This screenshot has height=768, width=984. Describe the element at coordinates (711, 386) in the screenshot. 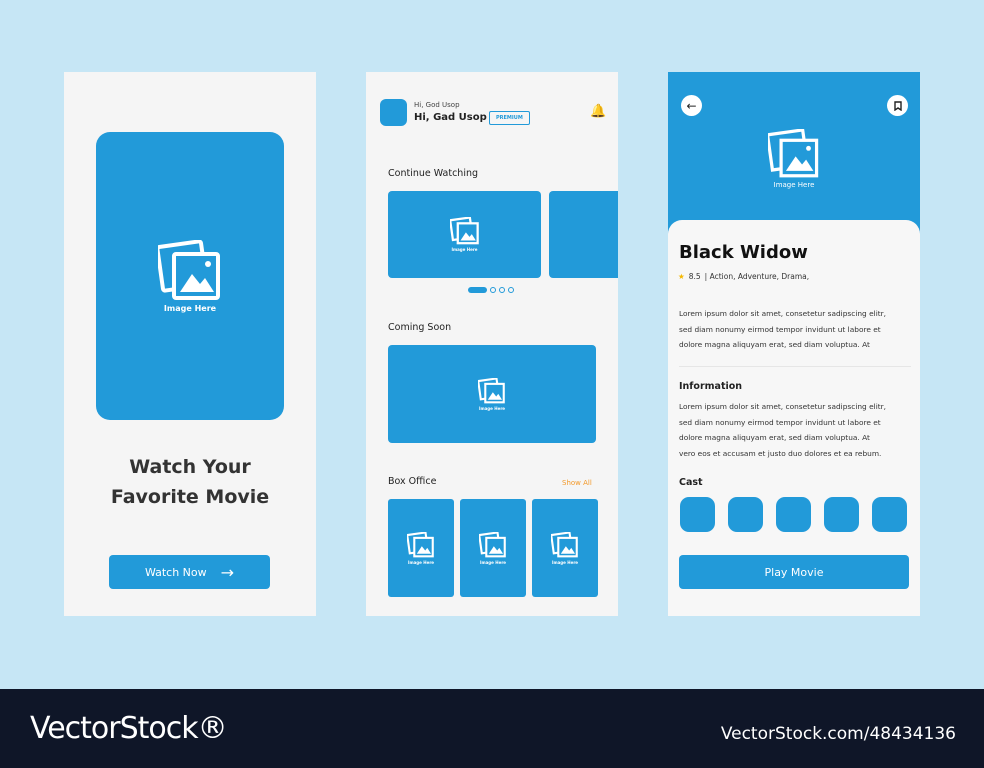

I see `information-heading: Information` at that location.